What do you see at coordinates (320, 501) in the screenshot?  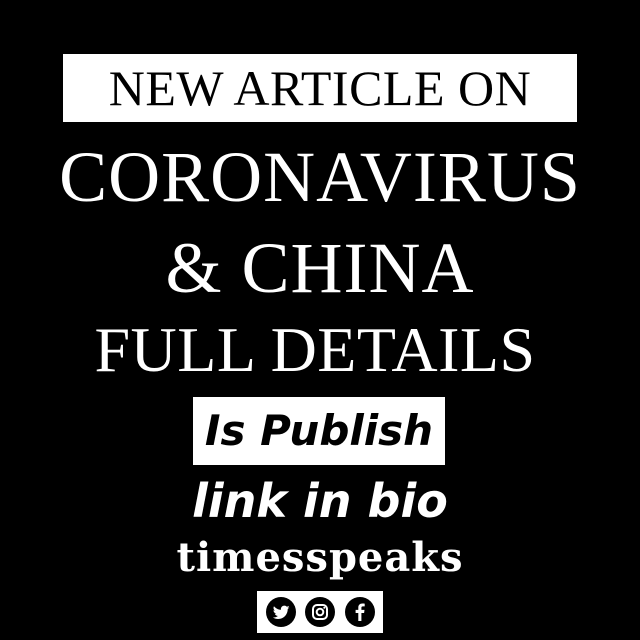 I see `link-in-bio-text: link in bio` at bounding box center [320, 501].